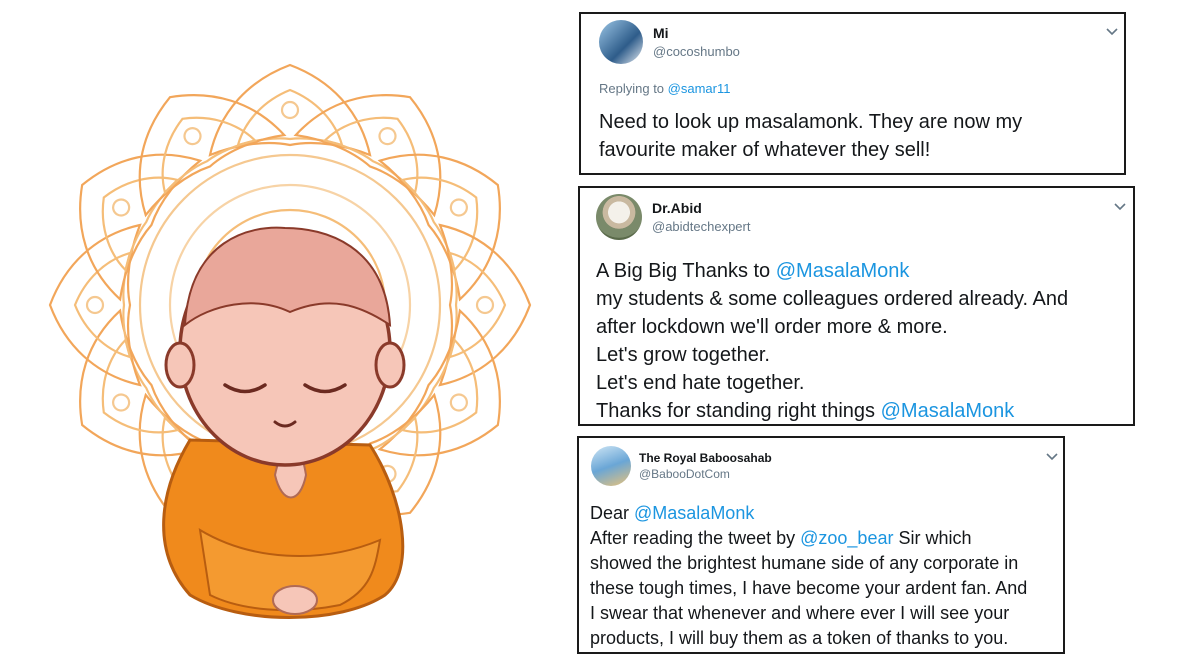  Describe the element at coordinates (696, 51) in the screenshot. I see `author-handle: @cocoshumbo` at that location.